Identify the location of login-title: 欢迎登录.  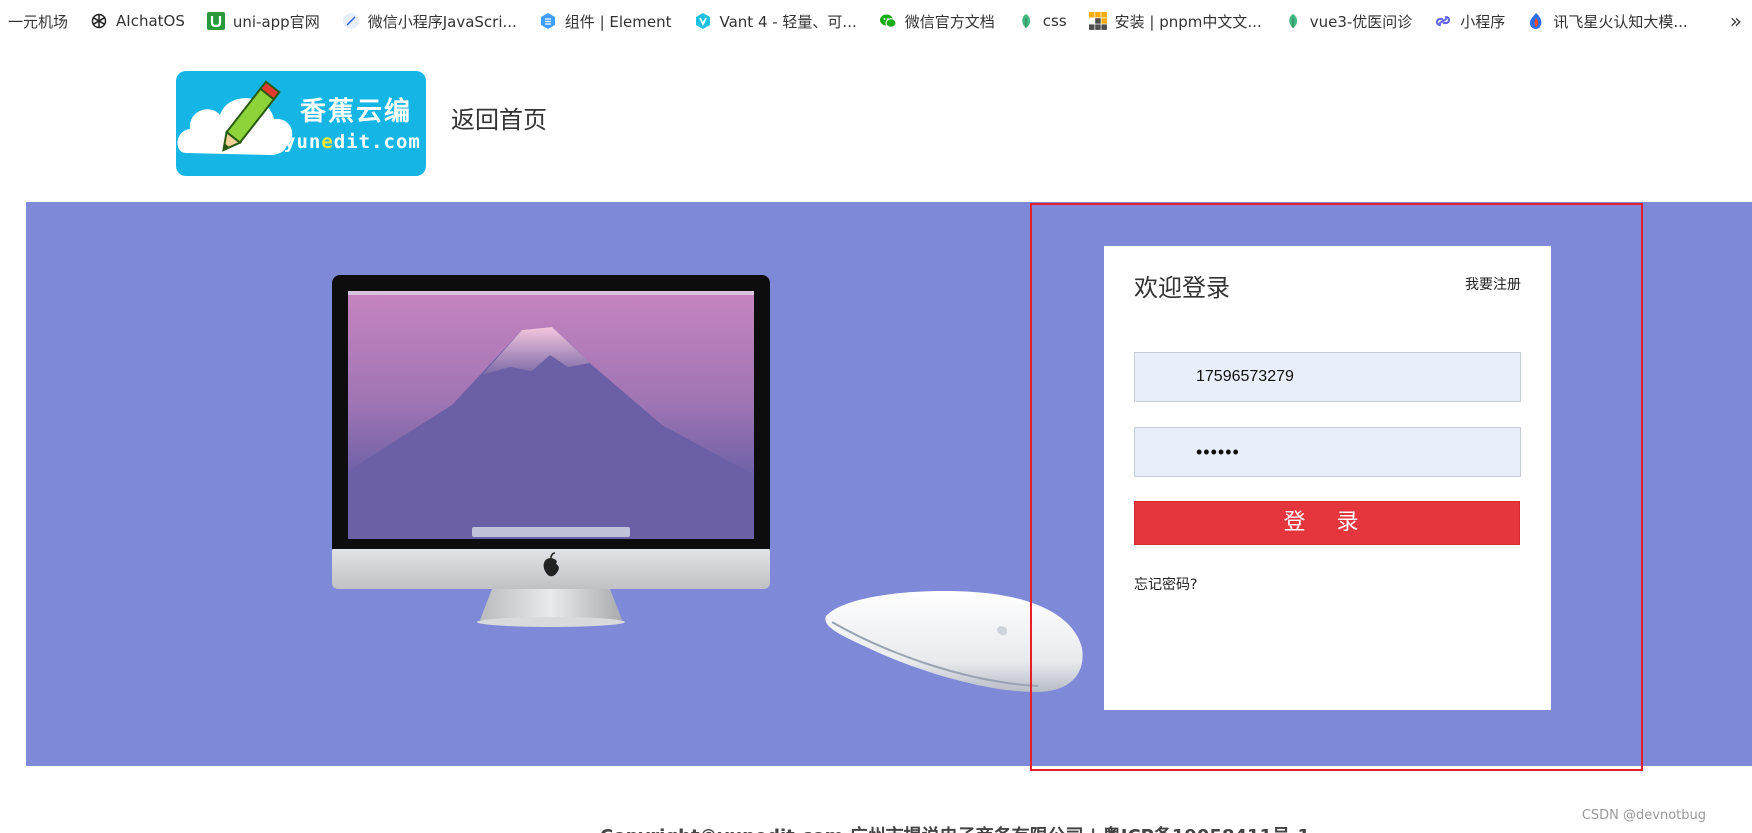
(1182, 288).